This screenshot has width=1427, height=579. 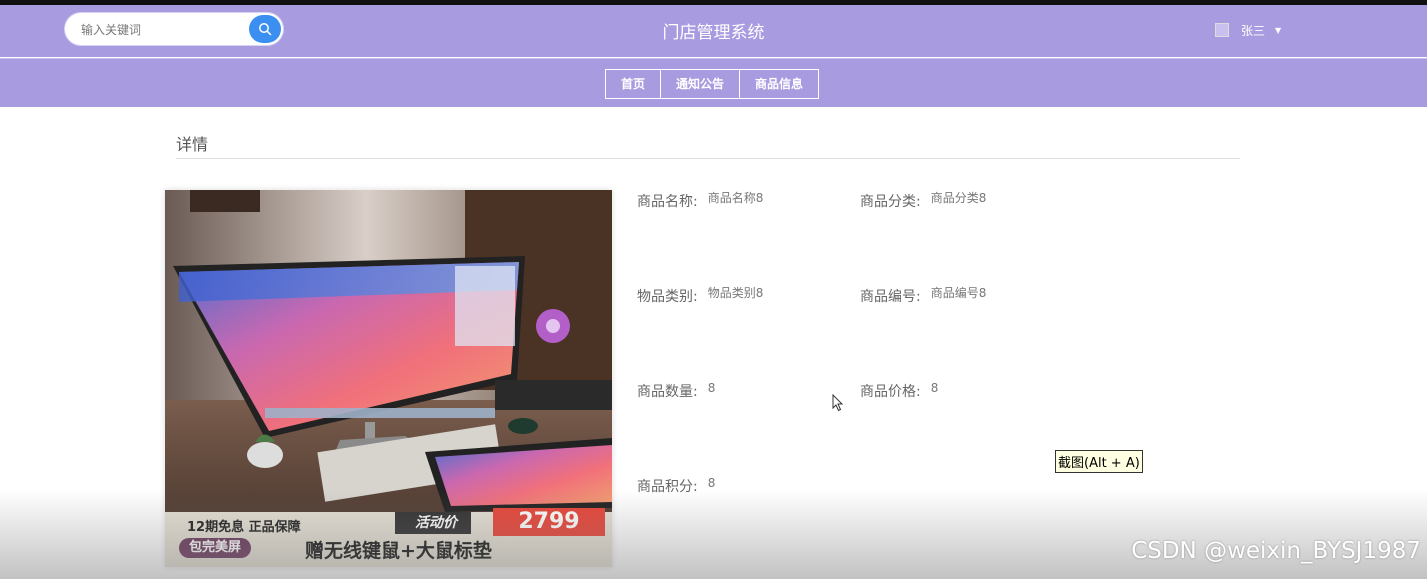 I want to click on field-label: 商品名称:, so click(x=667, y=202).